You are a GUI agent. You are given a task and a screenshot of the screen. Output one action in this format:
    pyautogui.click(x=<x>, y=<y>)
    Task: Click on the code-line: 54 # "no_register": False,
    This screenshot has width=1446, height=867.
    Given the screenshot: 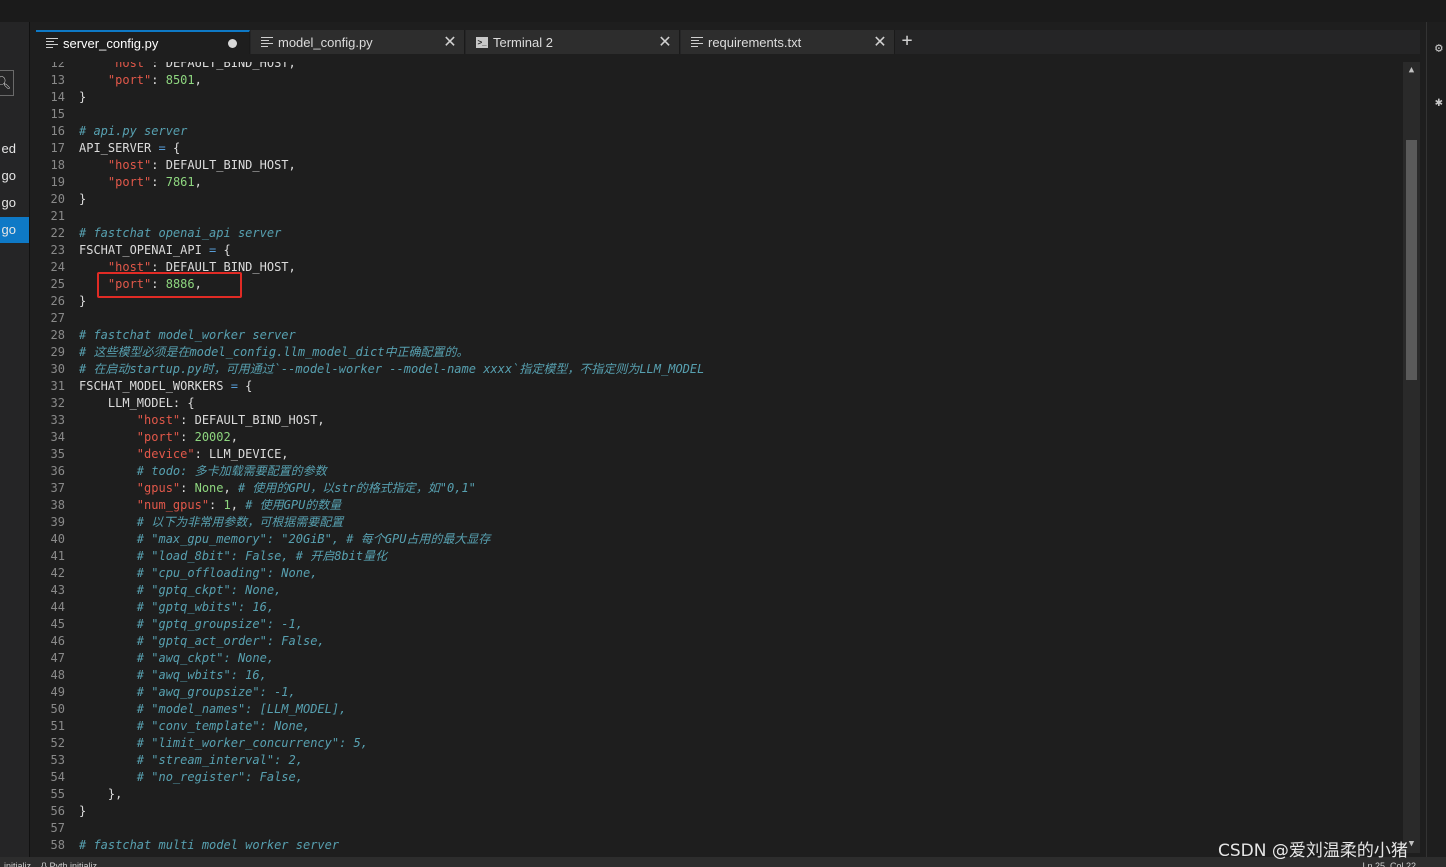 What is the action you would take?
    pyautogui.click(x=720, y=777)
    